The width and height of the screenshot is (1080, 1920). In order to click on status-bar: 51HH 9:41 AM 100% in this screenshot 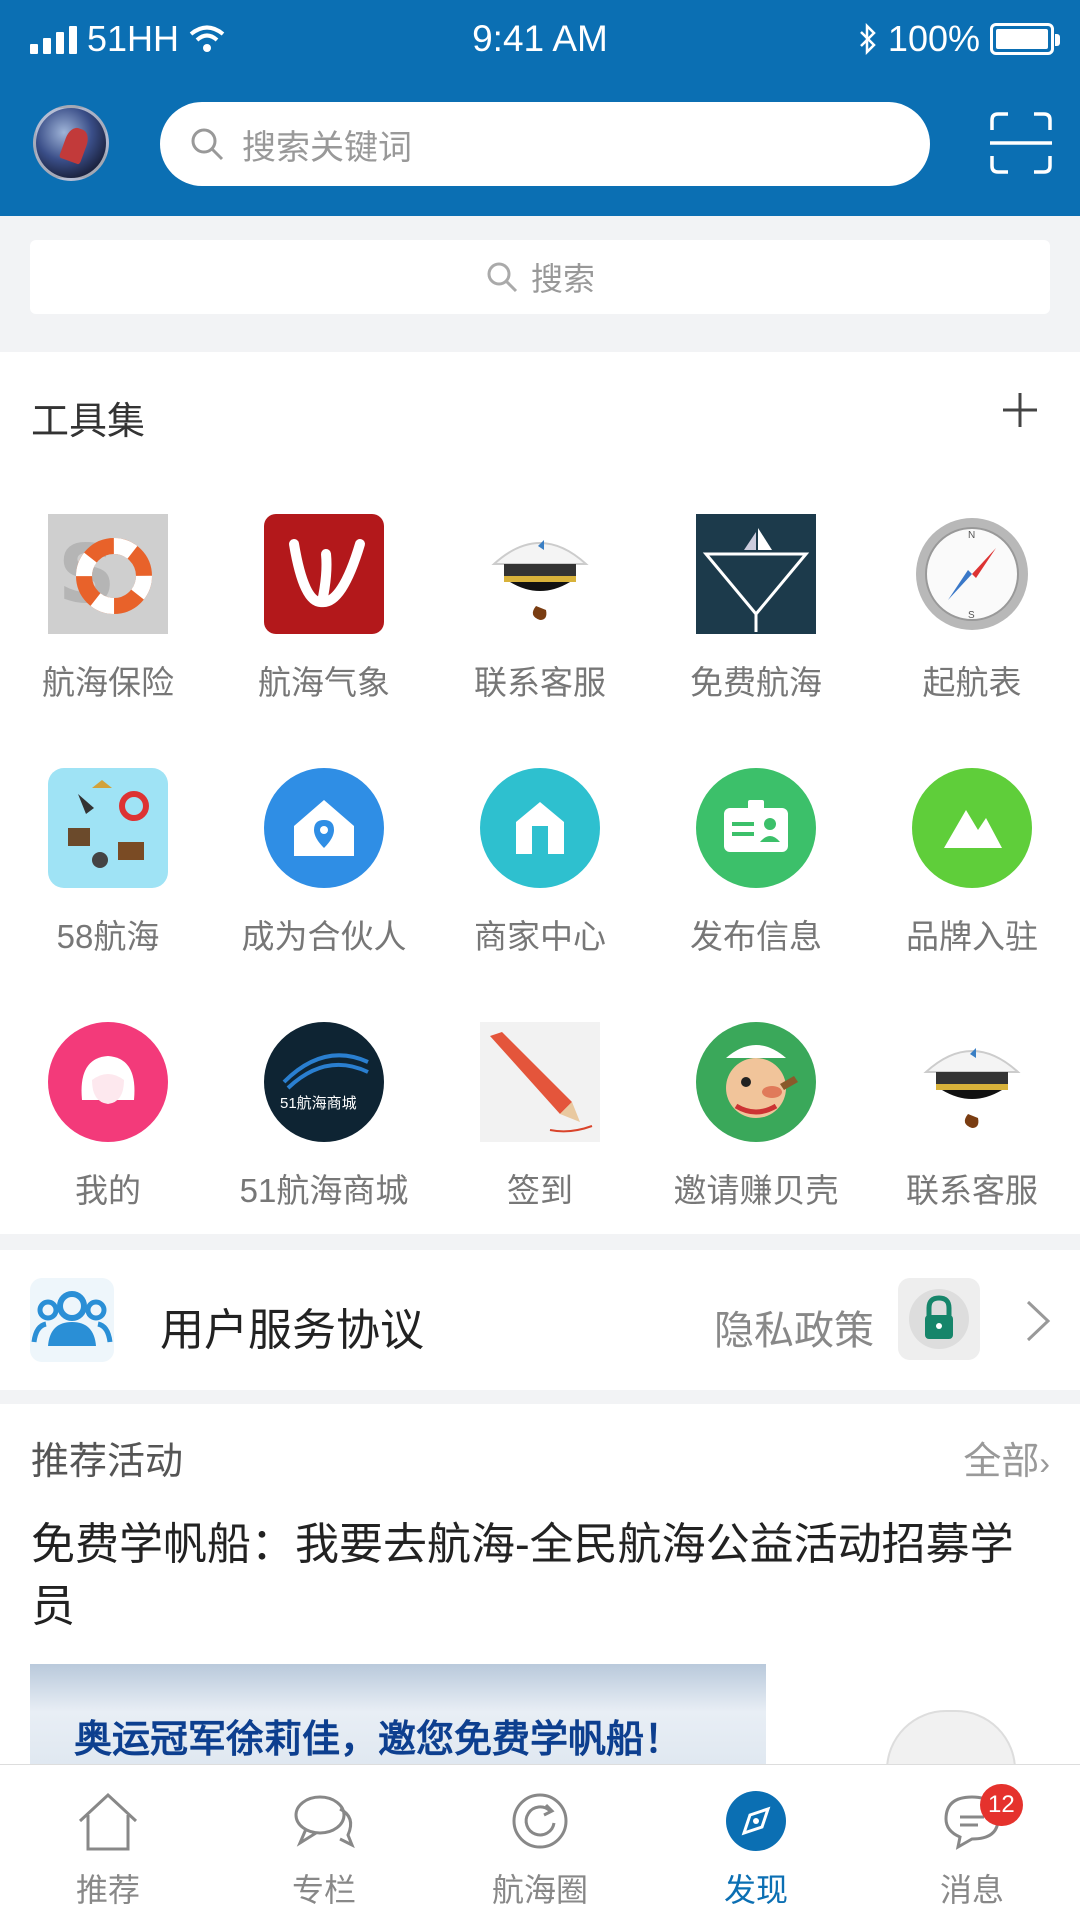, I will do `click(540, 40)`.